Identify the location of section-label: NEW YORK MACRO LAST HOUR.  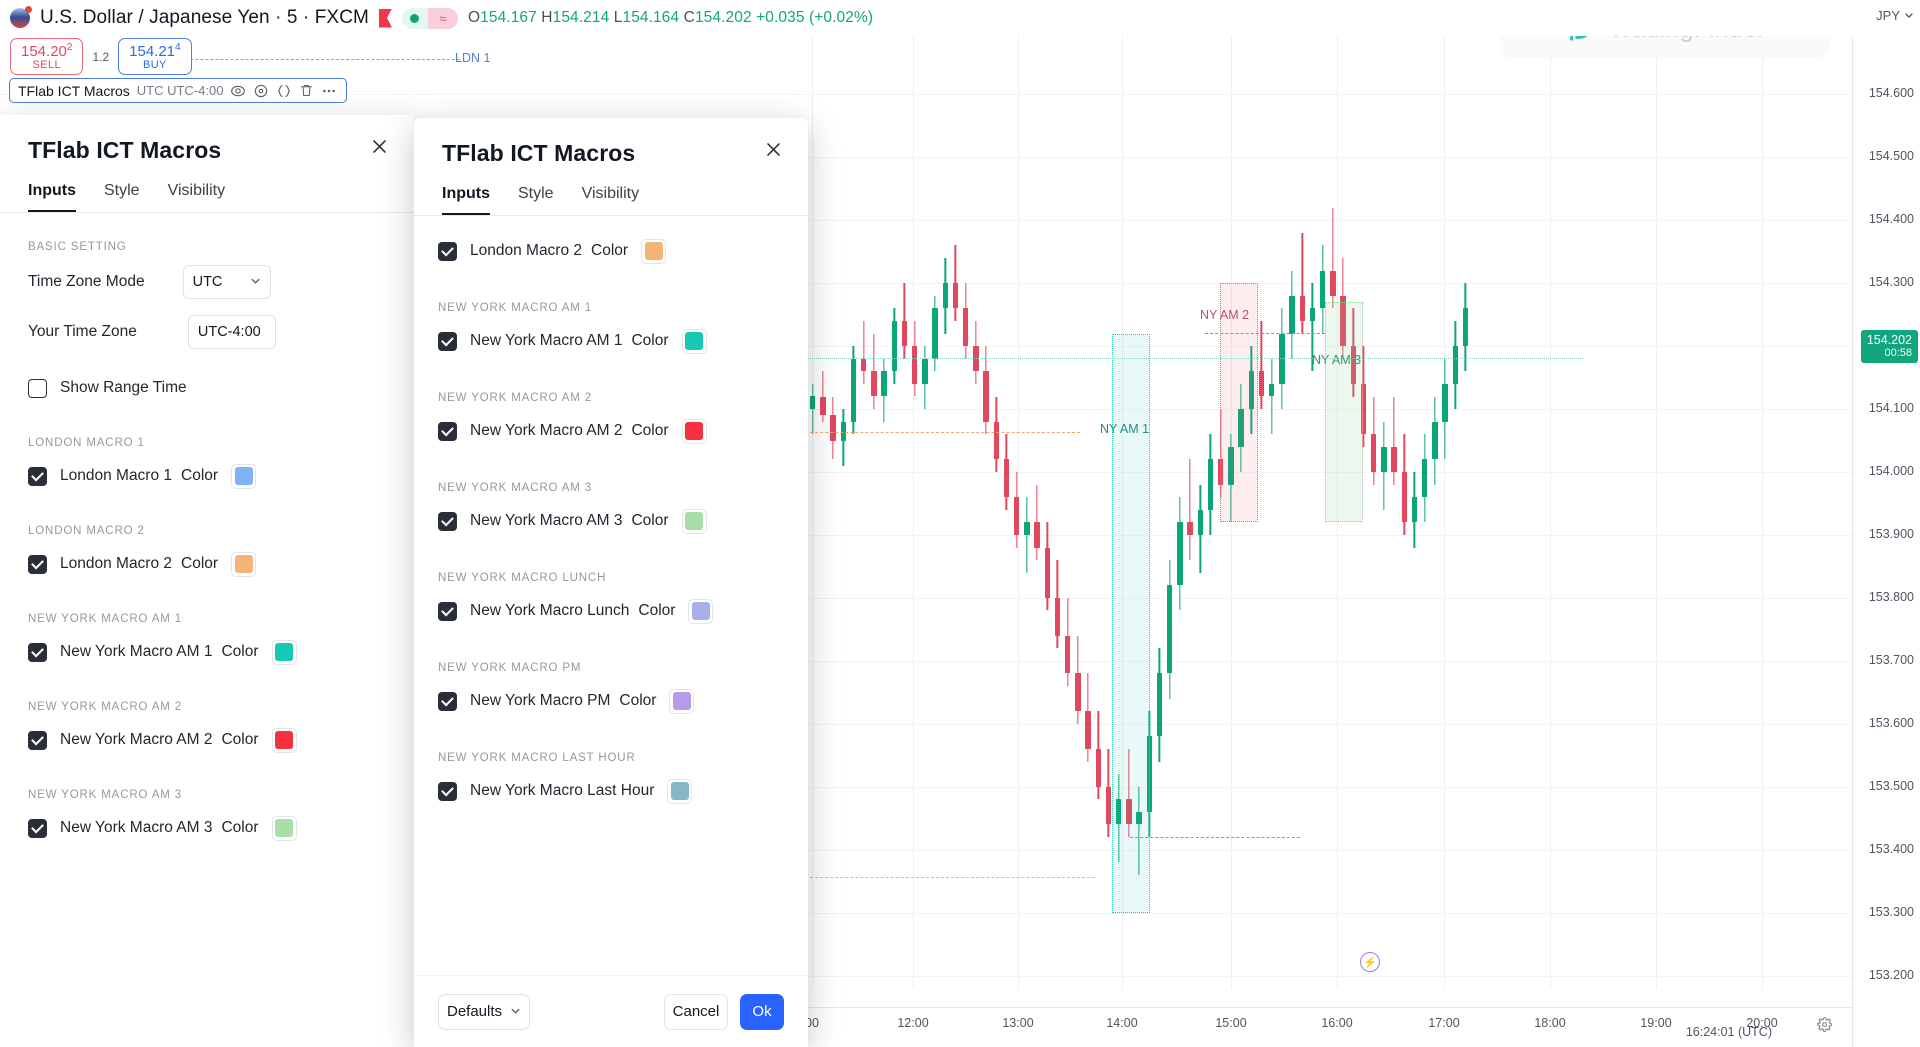
(537, 758).